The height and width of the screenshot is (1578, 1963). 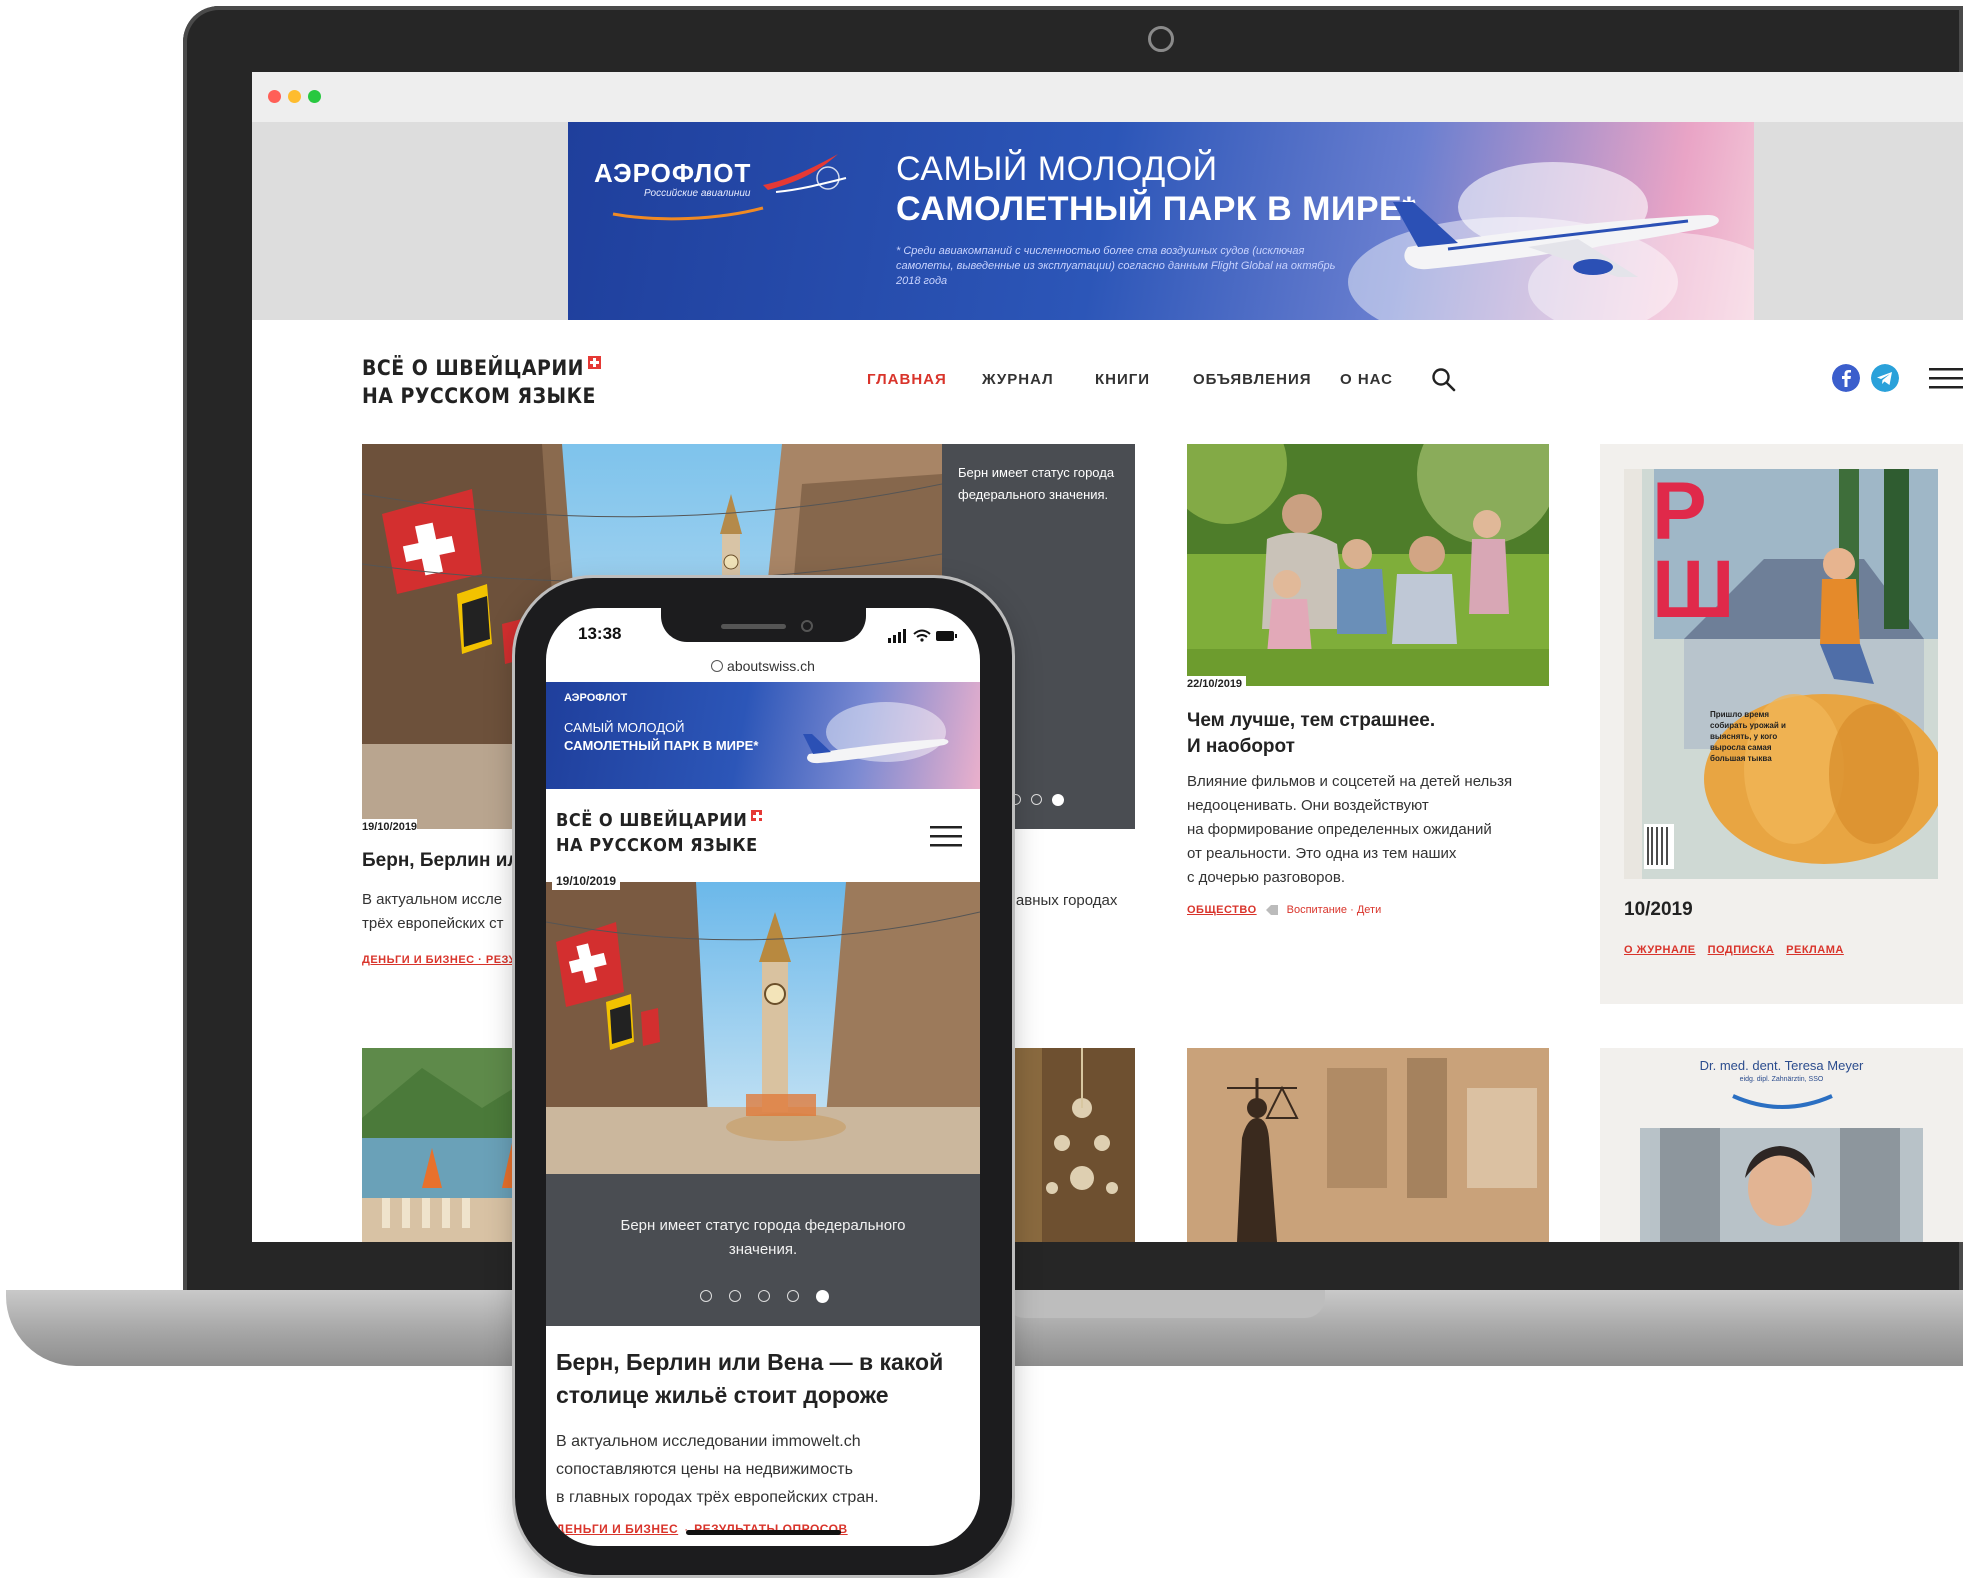 What do you see at coordinates (617, 1529) in the screenshot?
I see `phone-tag-money: ДЕНЬГИ И БИЗНЕС` at bounding box center [617, 1529].